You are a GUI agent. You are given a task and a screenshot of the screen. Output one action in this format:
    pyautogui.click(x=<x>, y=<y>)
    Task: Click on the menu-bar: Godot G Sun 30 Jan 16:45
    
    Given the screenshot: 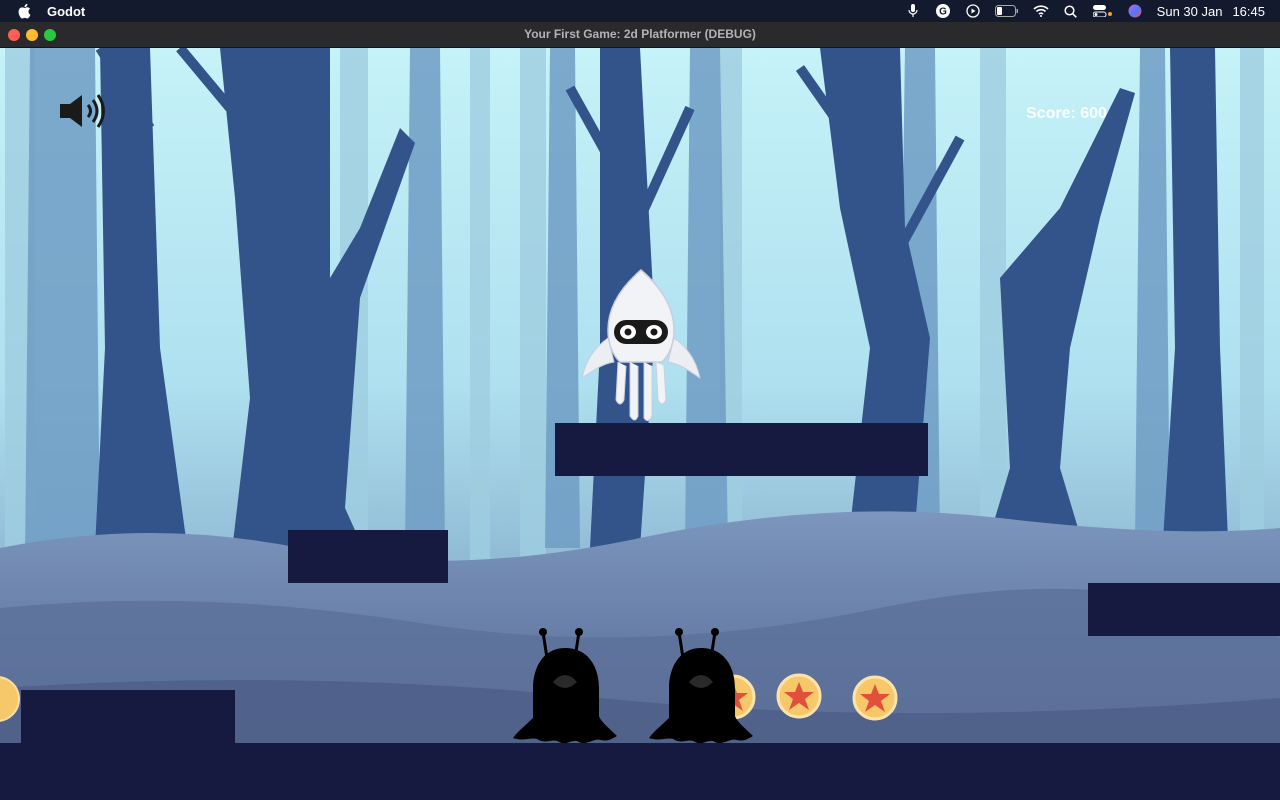 What is the action you would take?
    pyautogui.click(x=640, y=11)
    